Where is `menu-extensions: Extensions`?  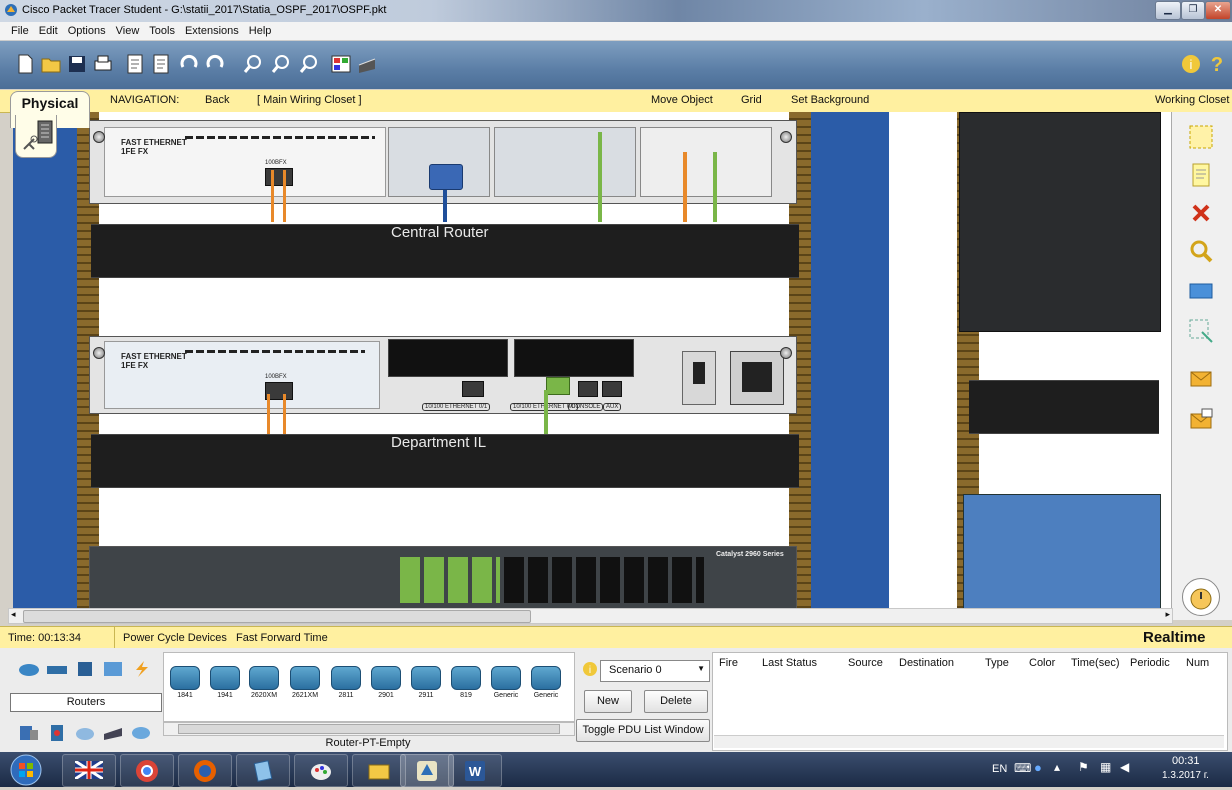
menu-extensions: Extensions is located at coordinates (212, 31).